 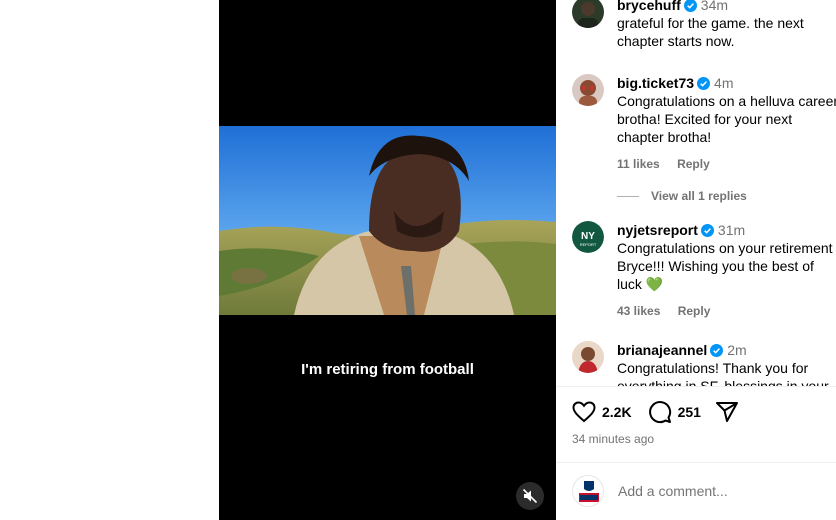 I want to click on view-replies-label: View all 1 replies, so click(x=699, y=196).